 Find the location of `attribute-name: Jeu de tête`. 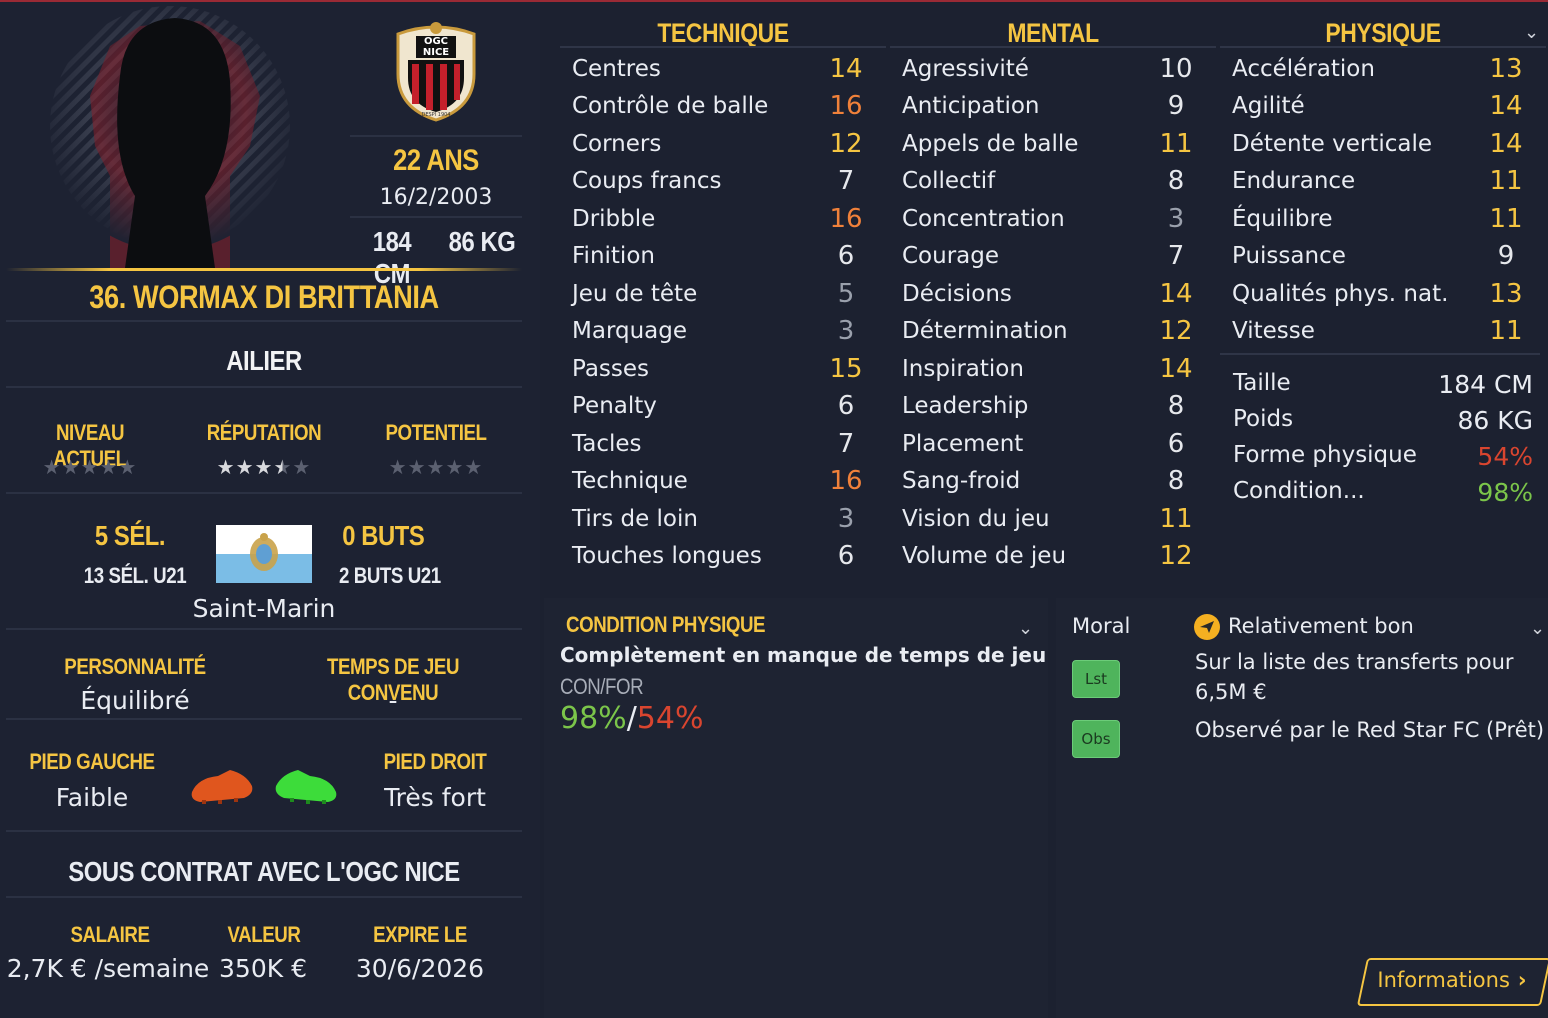

attribute-name: Jeu de tête is located at coordinates (635, 293).